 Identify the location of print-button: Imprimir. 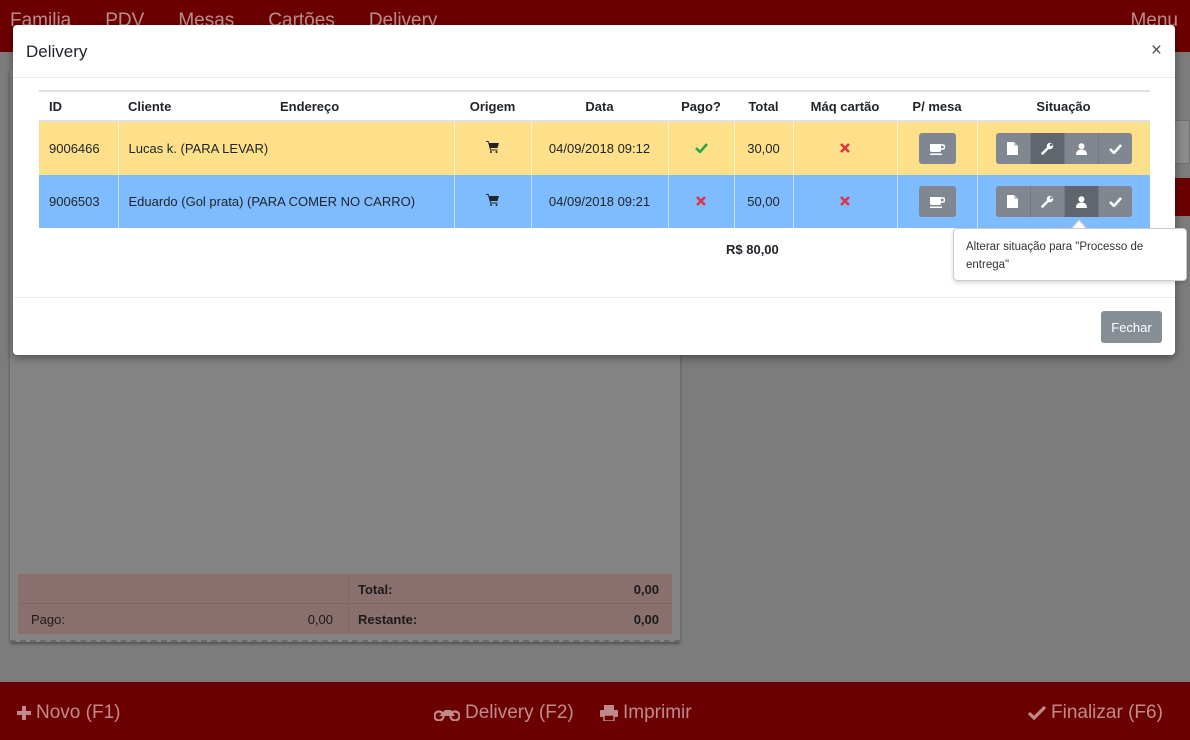
(646, 713).